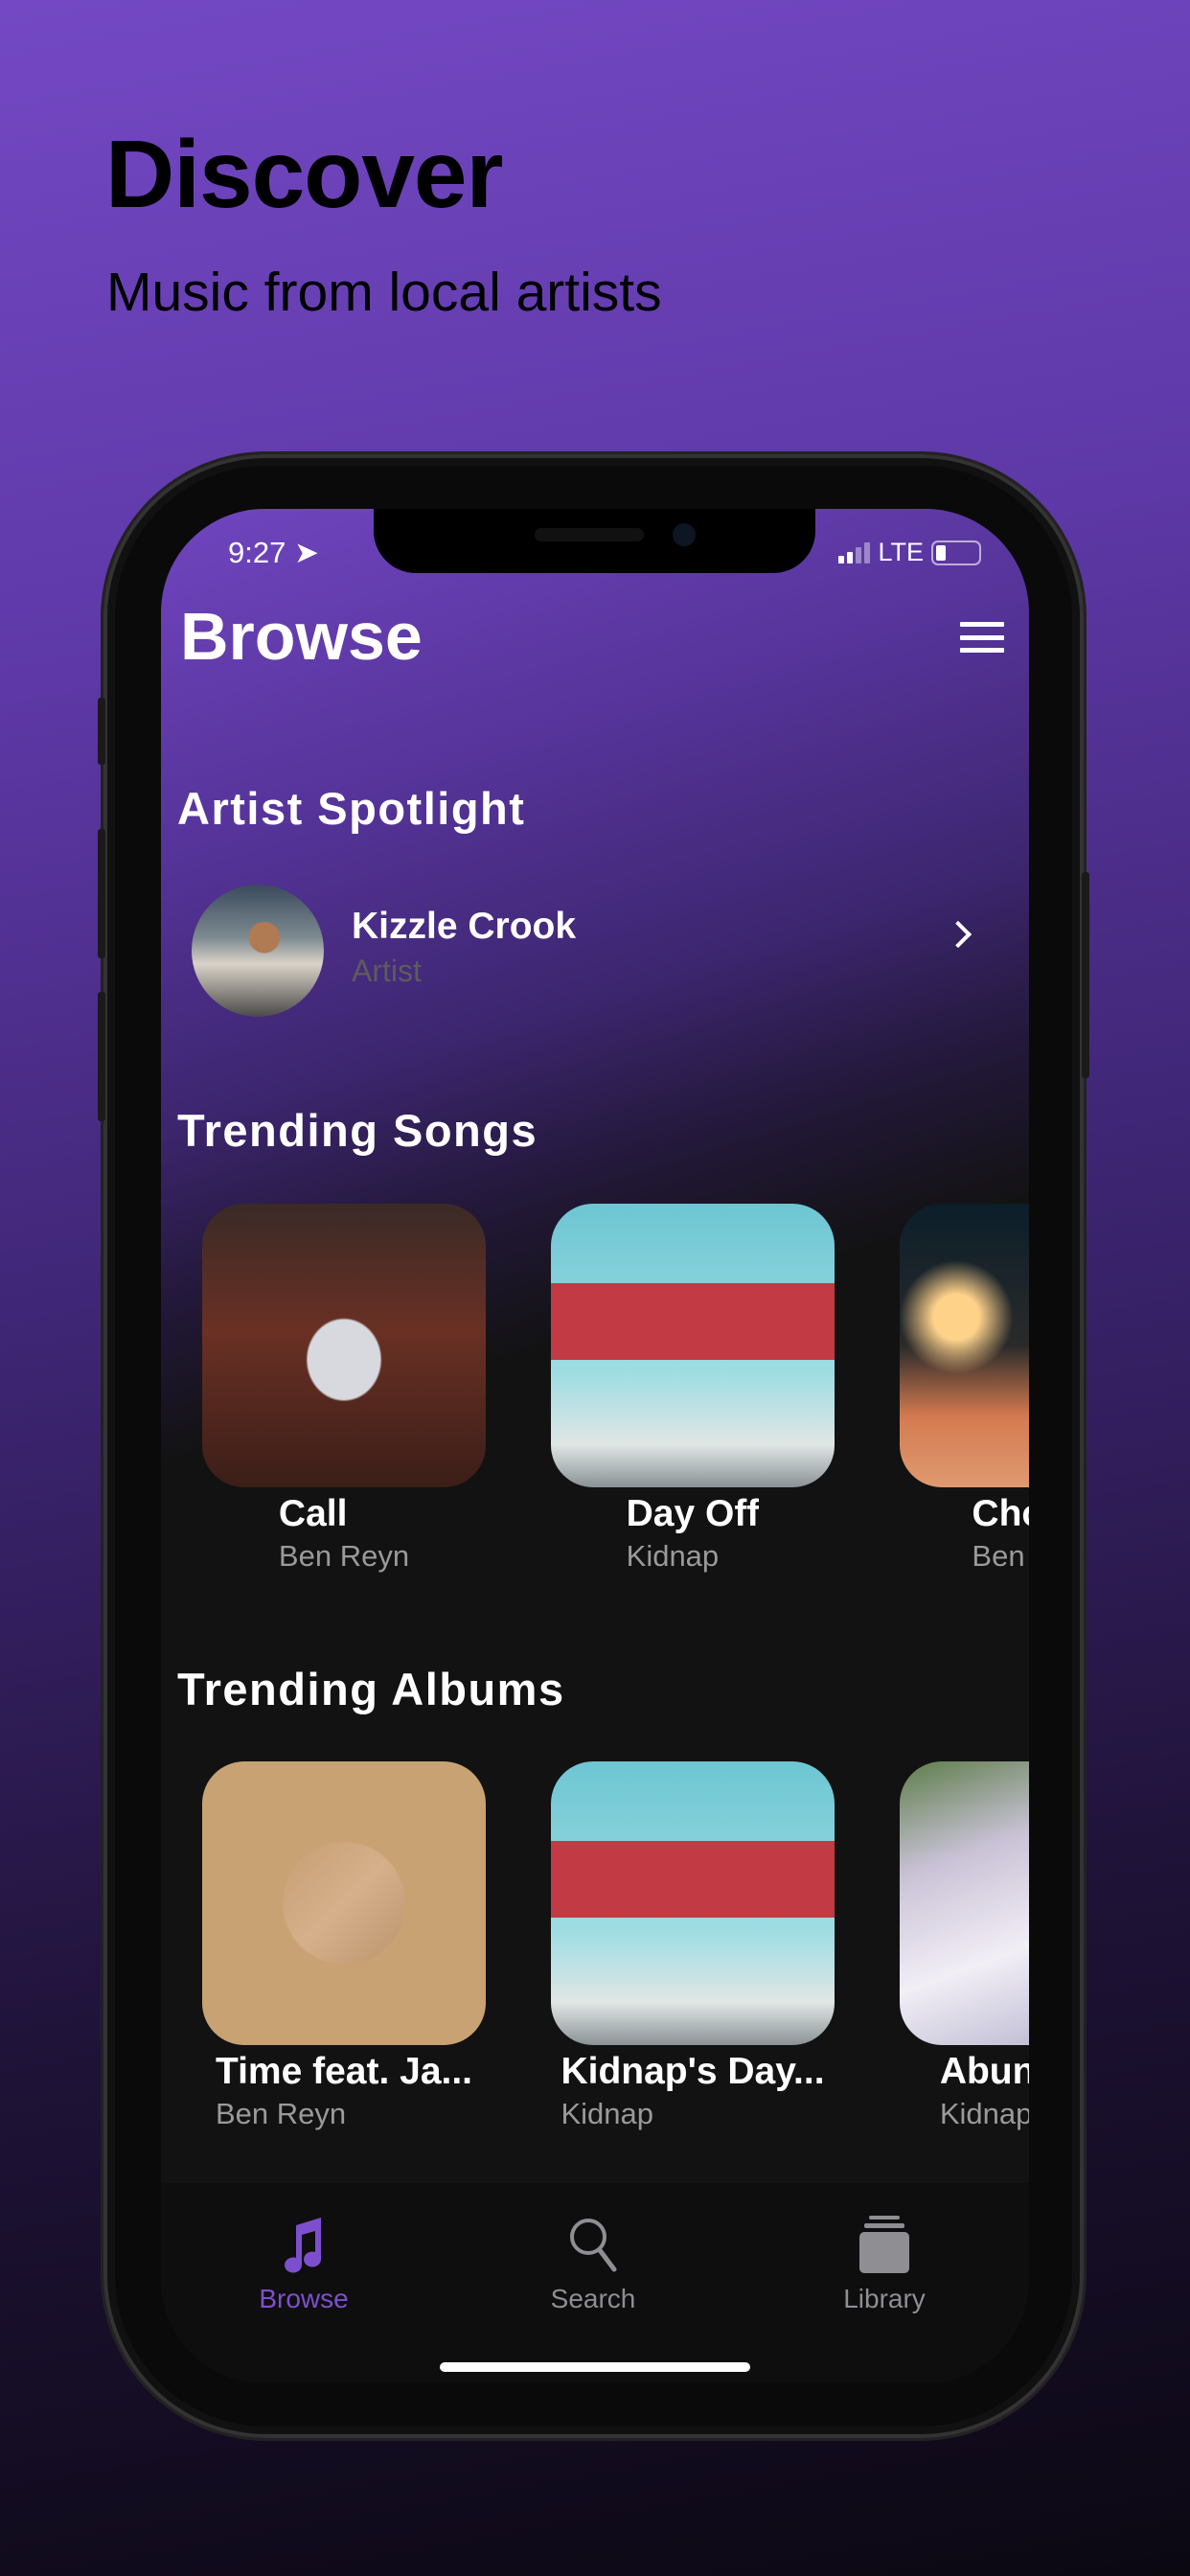  I want to click on tab-label: Browse, so click(304, 2298).